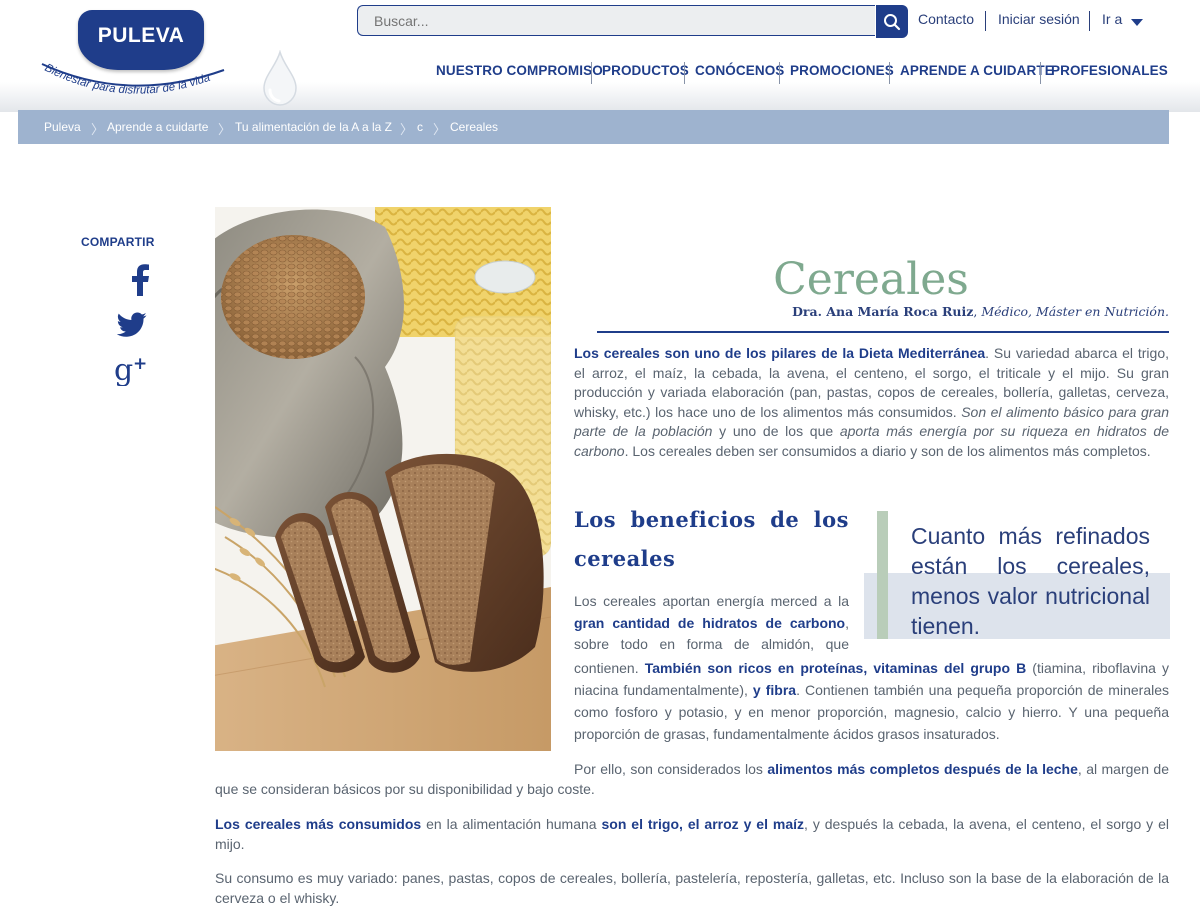  What do you see at coordinates (842, 70) in the screenshot?
I see `nav-item-promociones: PROMOCIONES` at bounding box center [842, 70].